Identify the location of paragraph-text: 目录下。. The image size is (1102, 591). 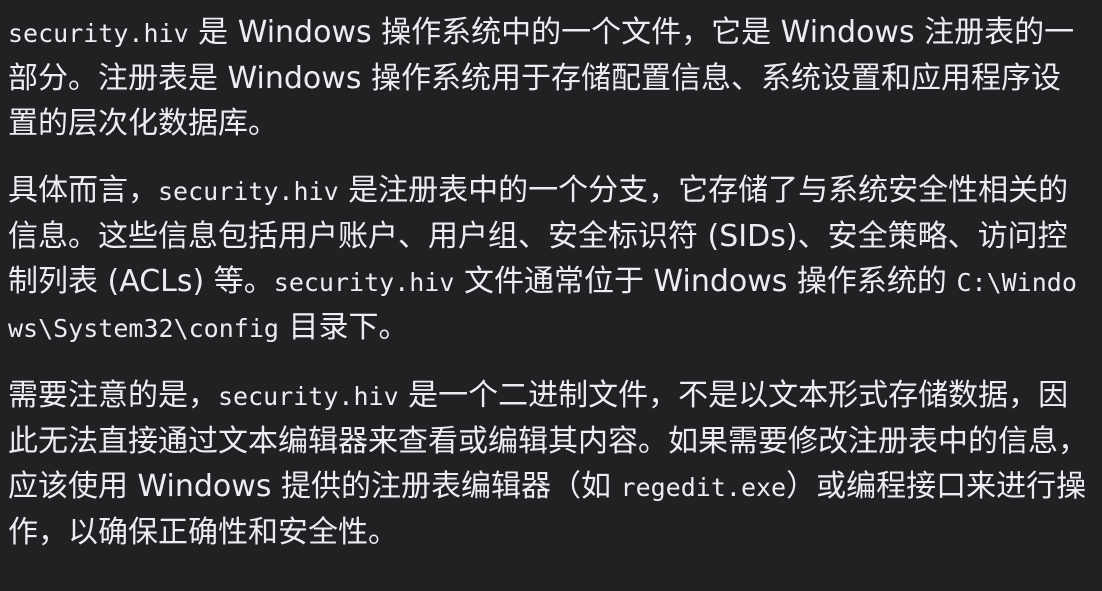
(343, 327).